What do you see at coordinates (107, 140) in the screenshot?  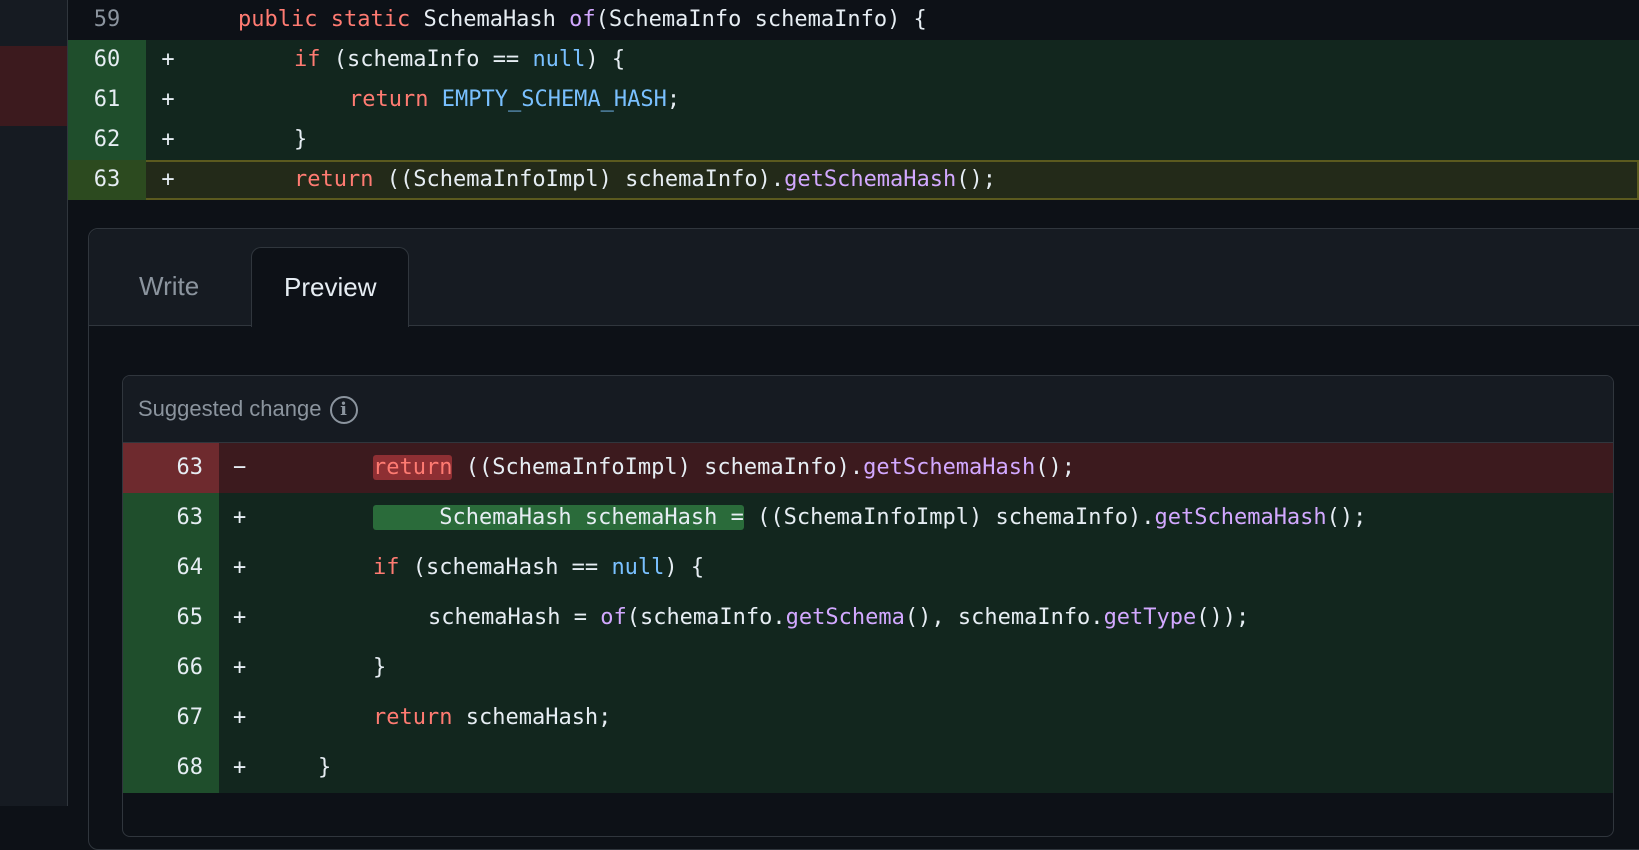 I see `line-number: 62` at bounding box center [107, 140].